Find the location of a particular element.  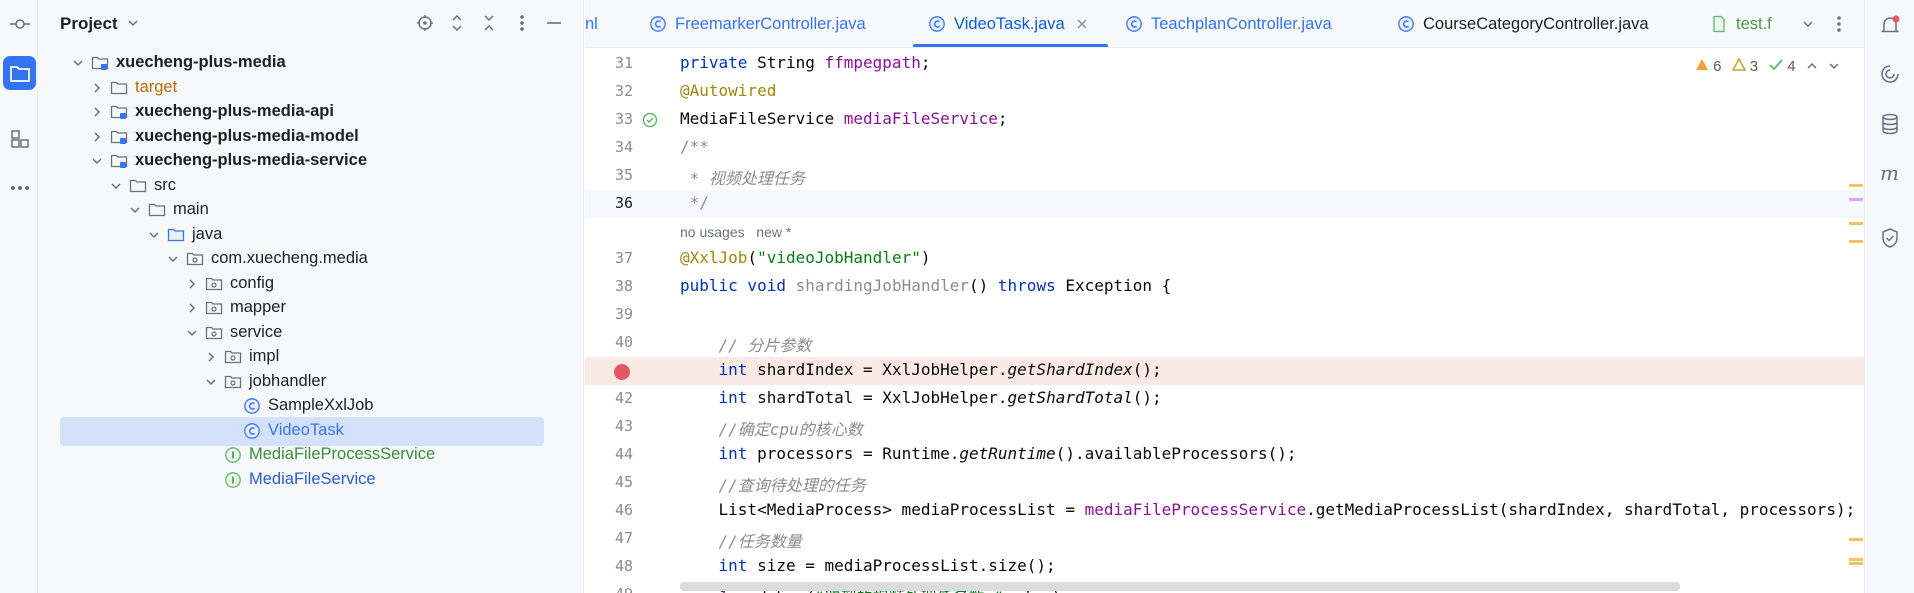

commit-icon is located at coordinates (19, 24).